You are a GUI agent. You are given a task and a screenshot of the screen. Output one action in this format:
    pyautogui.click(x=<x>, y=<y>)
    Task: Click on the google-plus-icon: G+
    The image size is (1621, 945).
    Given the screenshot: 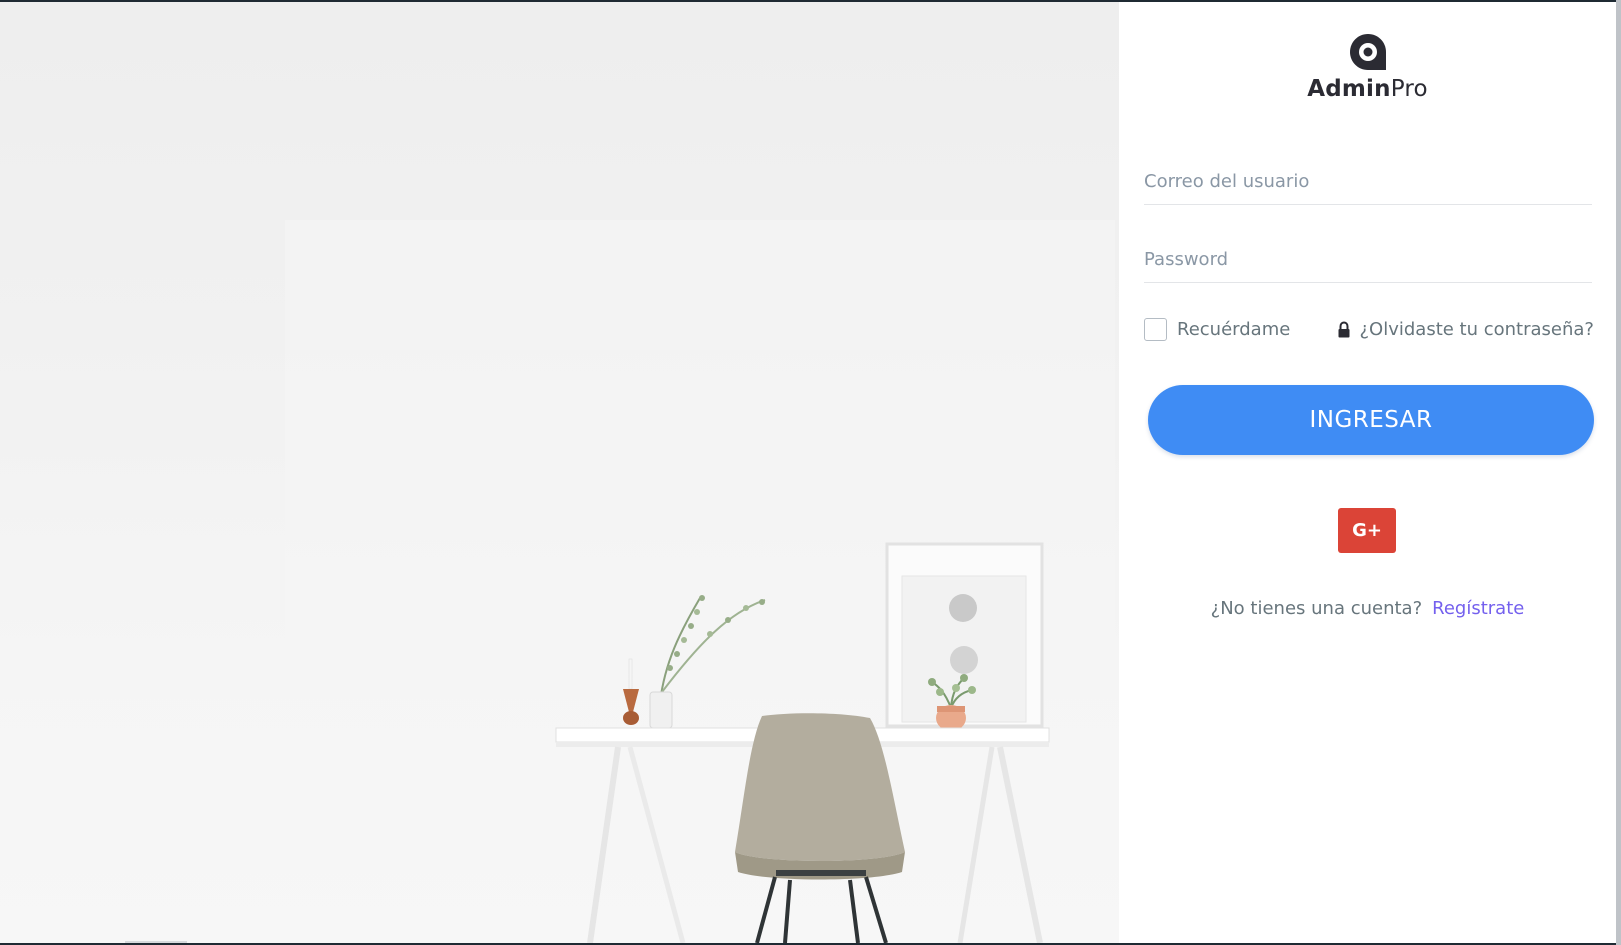 What is the action you would take?
    pyautogui.click(x=1367, y=530)
    